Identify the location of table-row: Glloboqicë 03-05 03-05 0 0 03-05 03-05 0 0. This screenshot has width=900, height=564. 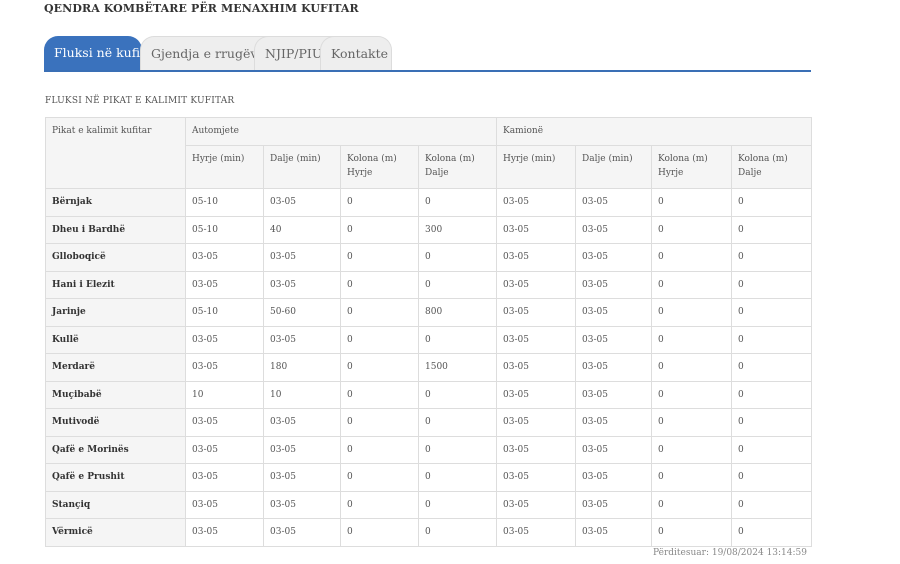
(429, 257).